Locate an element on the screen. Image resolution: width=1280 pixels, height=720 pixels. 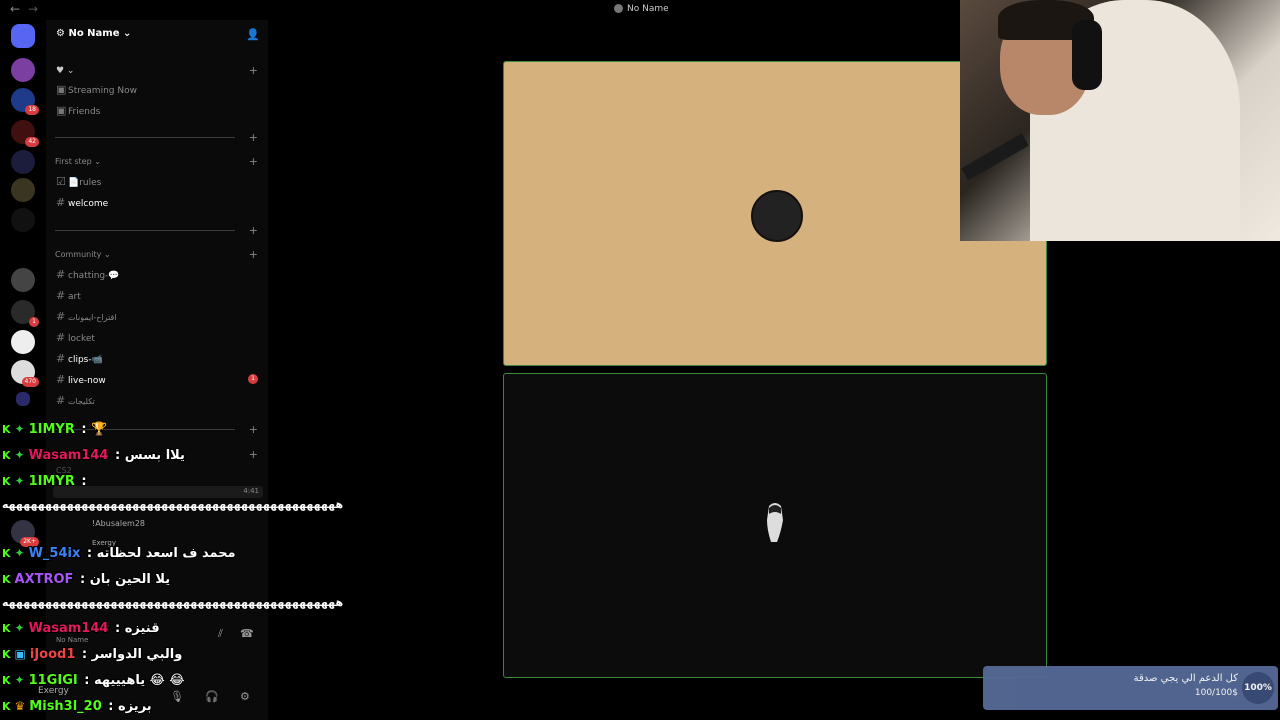
chat-message: K ✦ 11GIGI : ياهيييهه 😂 😂 is located at coordinates (93, 680).